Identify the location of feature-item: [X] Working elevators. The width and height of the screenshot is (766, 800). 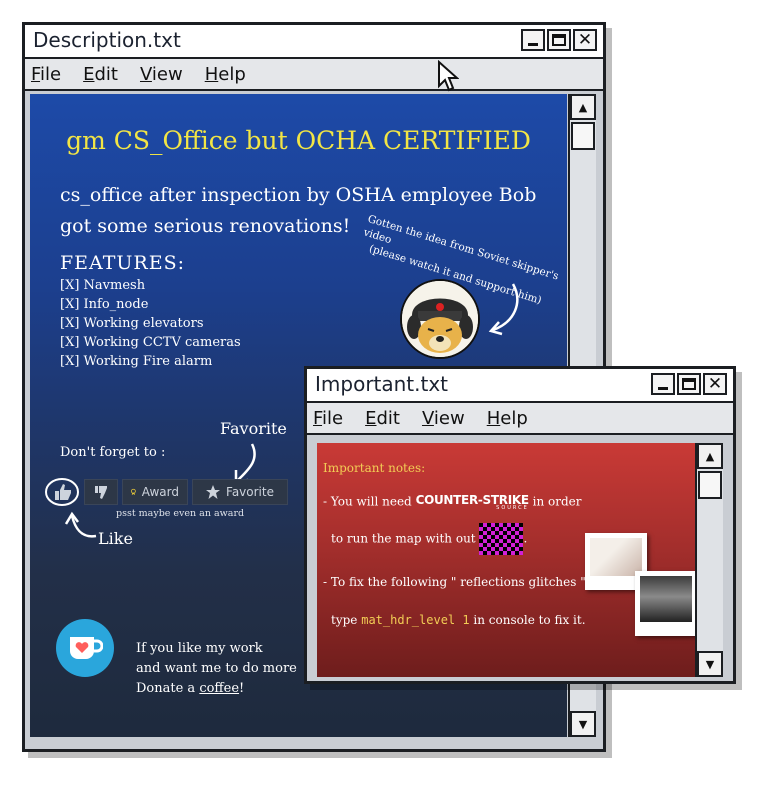
(132, 323).